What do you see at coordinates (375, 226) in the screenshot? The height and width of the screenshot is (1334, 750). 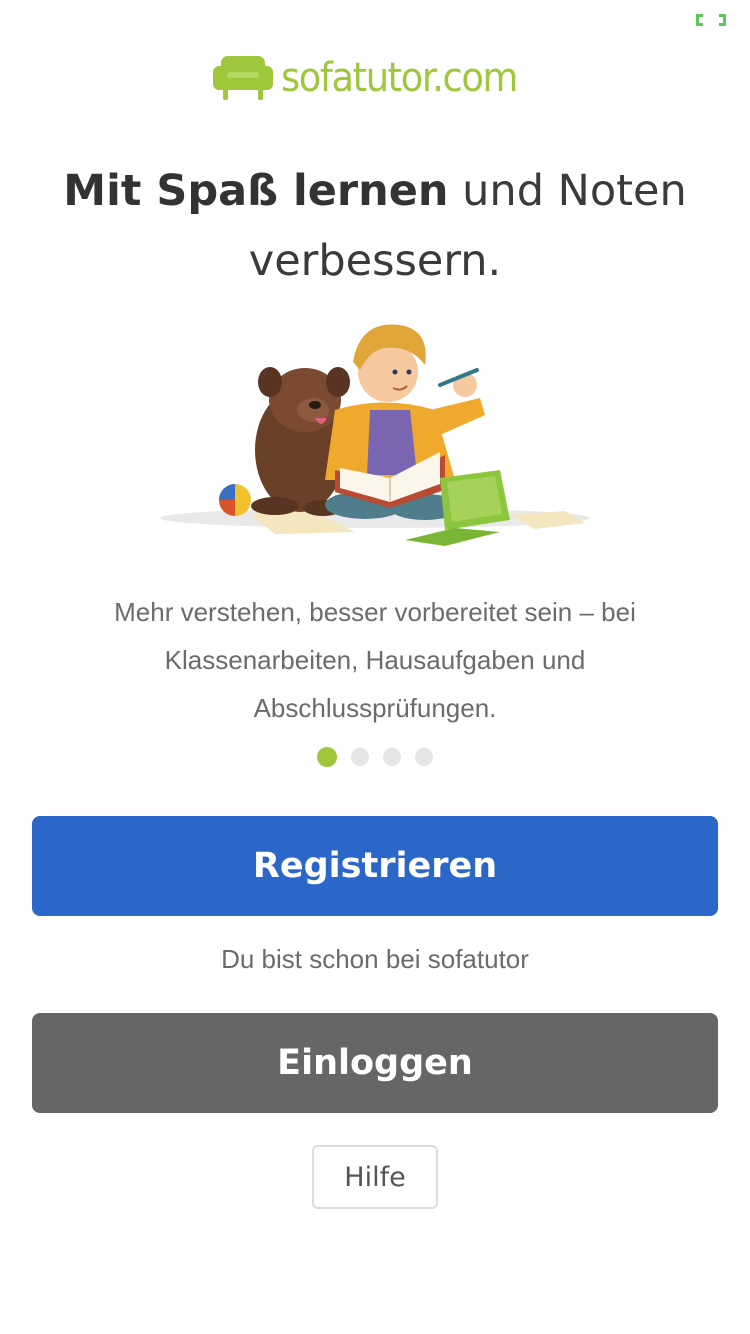 I see `page-title: Mit Spaß lernen und Noten verbessern.` at bounding box center [375, 226].